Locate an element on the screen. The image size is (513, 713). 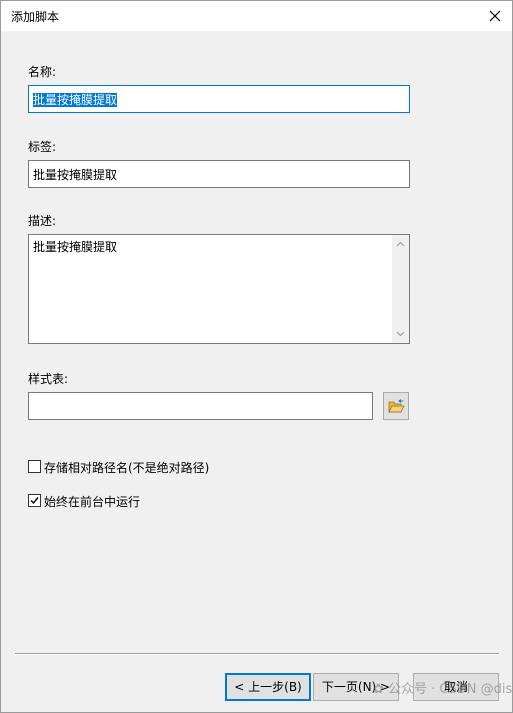
tag-label: 标签: is located at coordinates (42, 147).